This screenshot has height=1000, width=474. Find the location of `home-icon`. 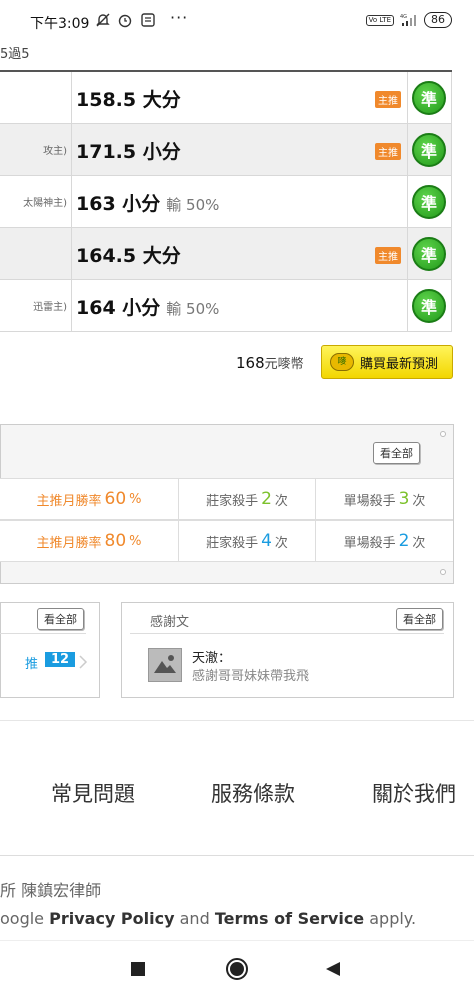

home-icon is located at coordinates (237, 969).